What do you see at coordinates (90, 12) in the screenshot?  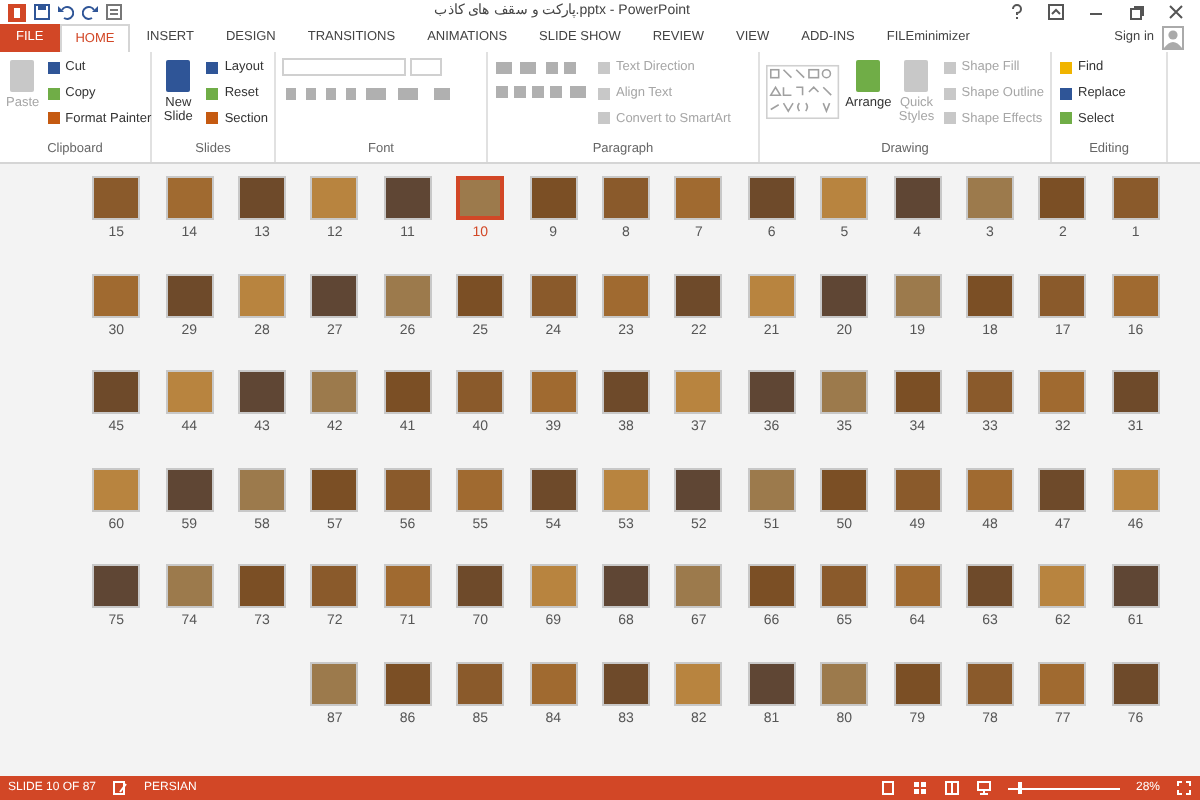 I see `redo-icon` at bounding box center [90, 12].